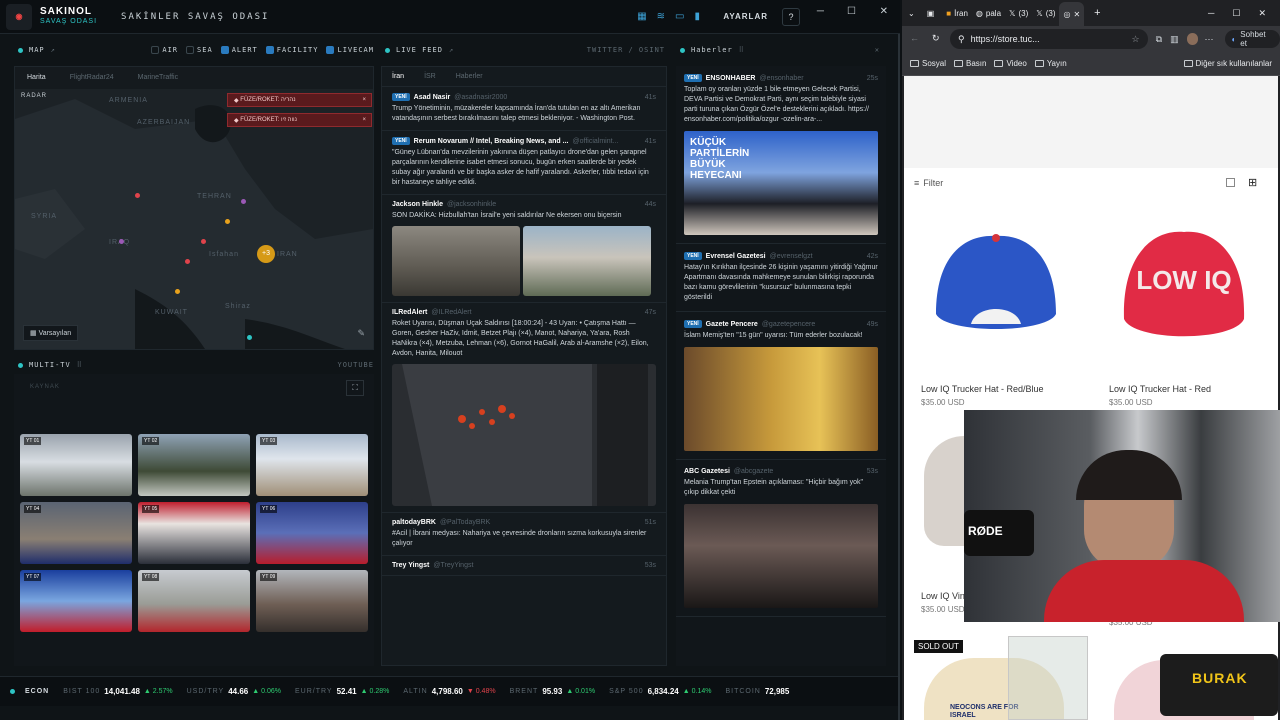  Describe the element at coordinates (76, 533) in the screenshot. I see `tv-tile: YT 04` at that location.